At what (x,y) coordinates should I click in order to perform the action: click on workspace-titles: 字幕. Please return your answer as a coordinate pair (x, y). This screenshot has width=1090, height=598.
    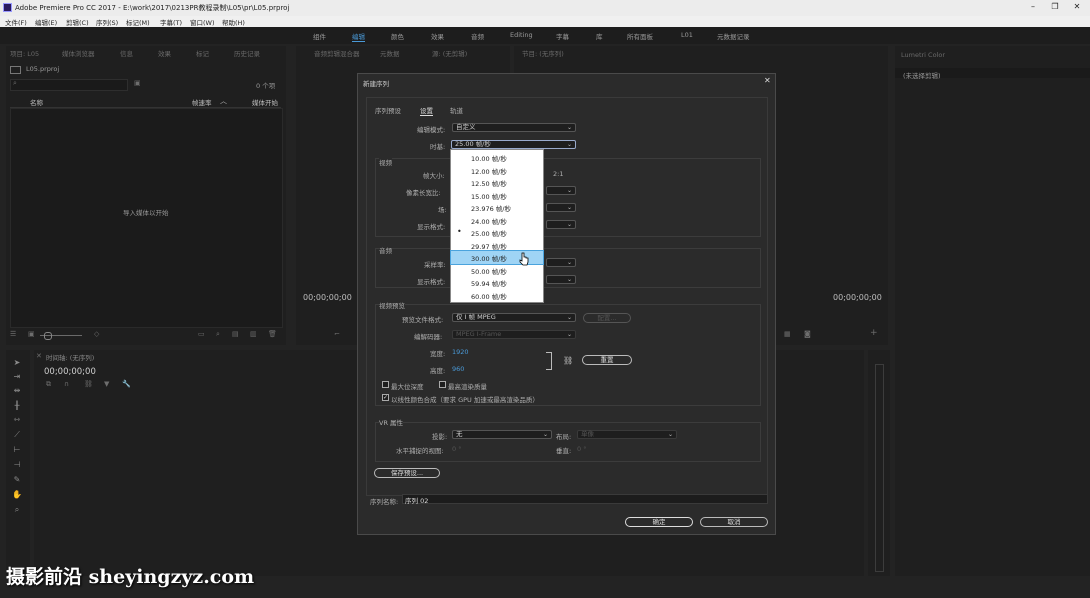
    Looking at the image, I should click on (562, 36).